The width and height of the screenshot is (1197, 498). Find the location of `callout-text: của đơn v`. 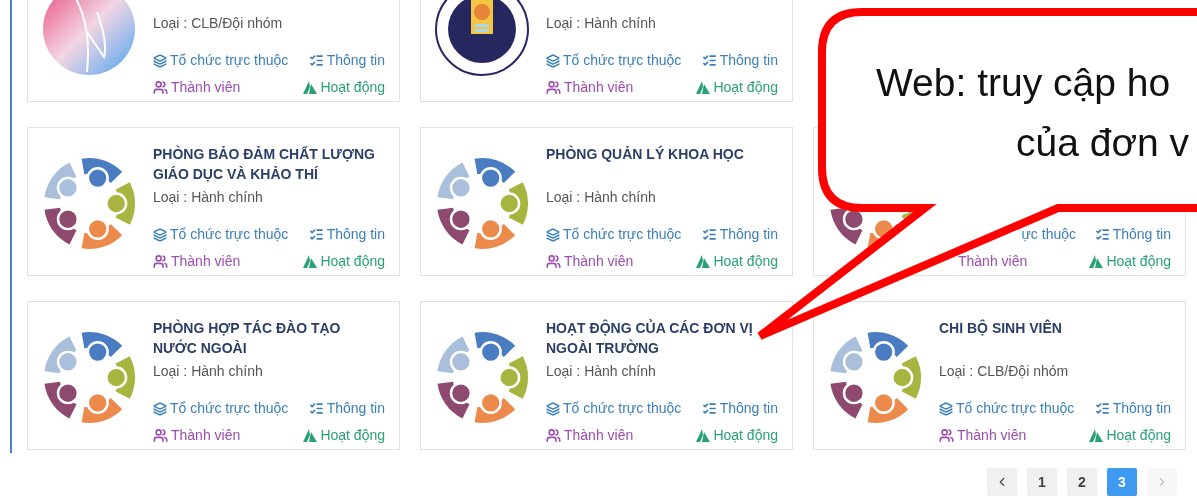

callout-text: của đơn v is located at coordinates (1102, 143).